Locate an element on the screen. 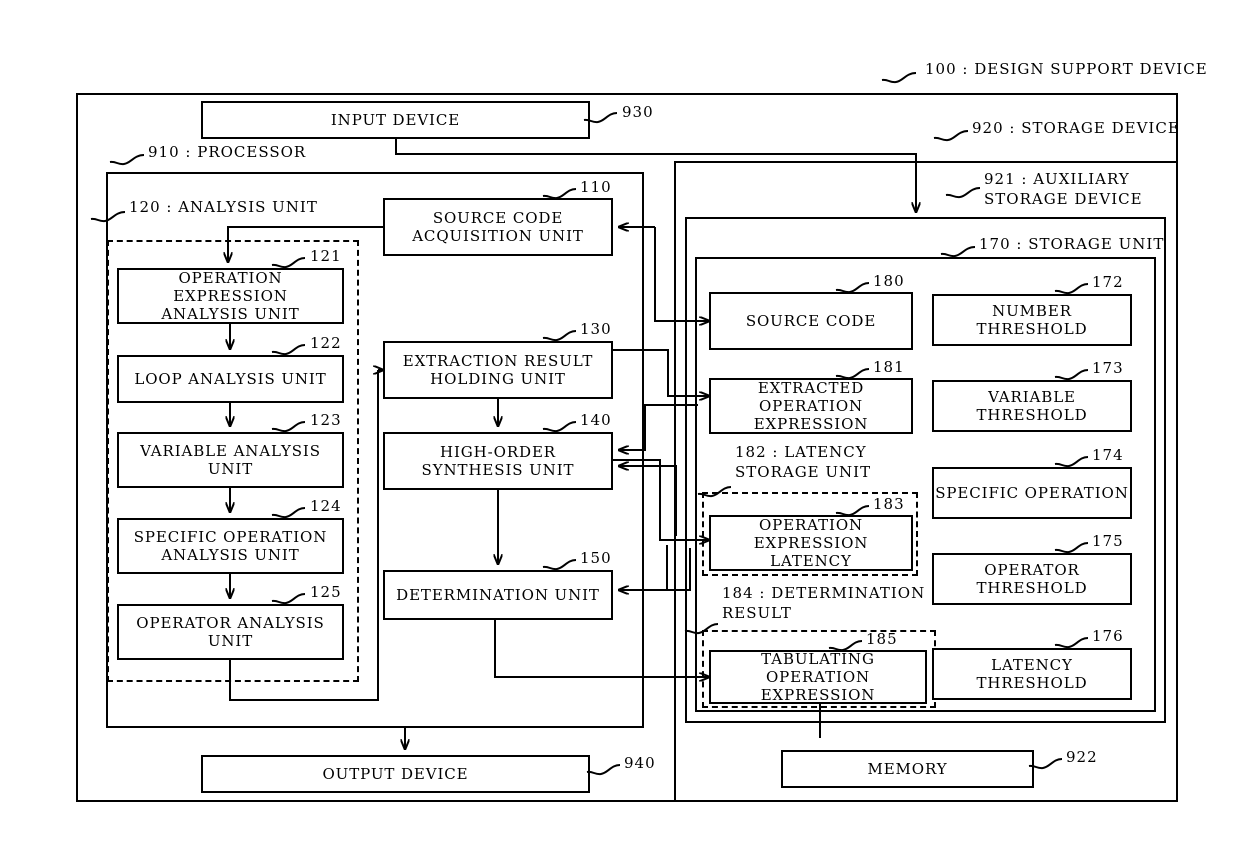 This screenshot has height=864, width=1240. variable-analysis-unit-box: VARIABLE ANALYSIS UNIT is located at coordinates (230, 460).